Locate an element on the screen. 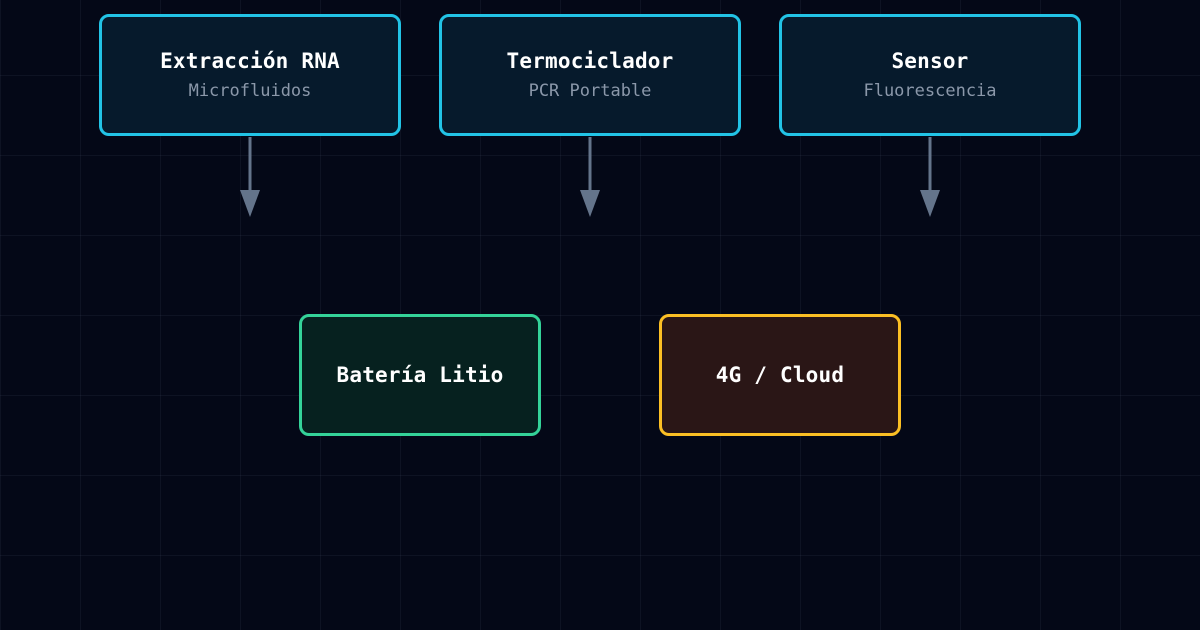 Image resolution: width=1200 pixels, height=630 pixels. node-subtitle: Fluorescencia is located at coordinates (930, 91).